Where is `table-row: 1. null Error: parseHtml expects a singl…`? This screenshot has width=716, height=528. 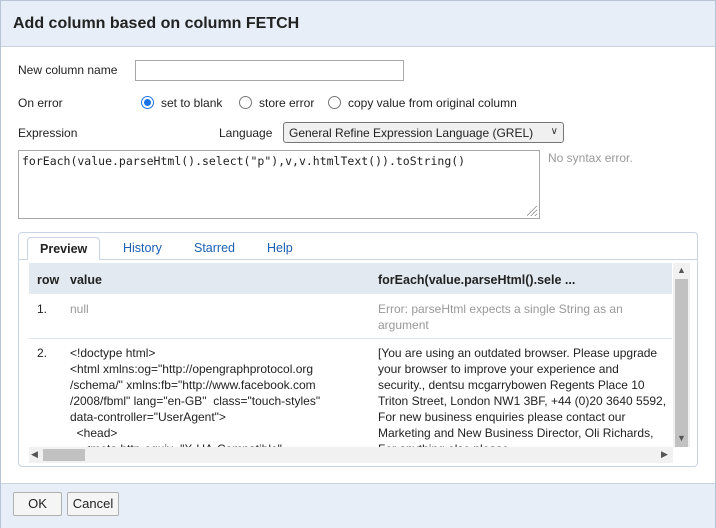
table-row: 1. null Error: parseHtml expects a singl… is located at coordinates (350, 316).